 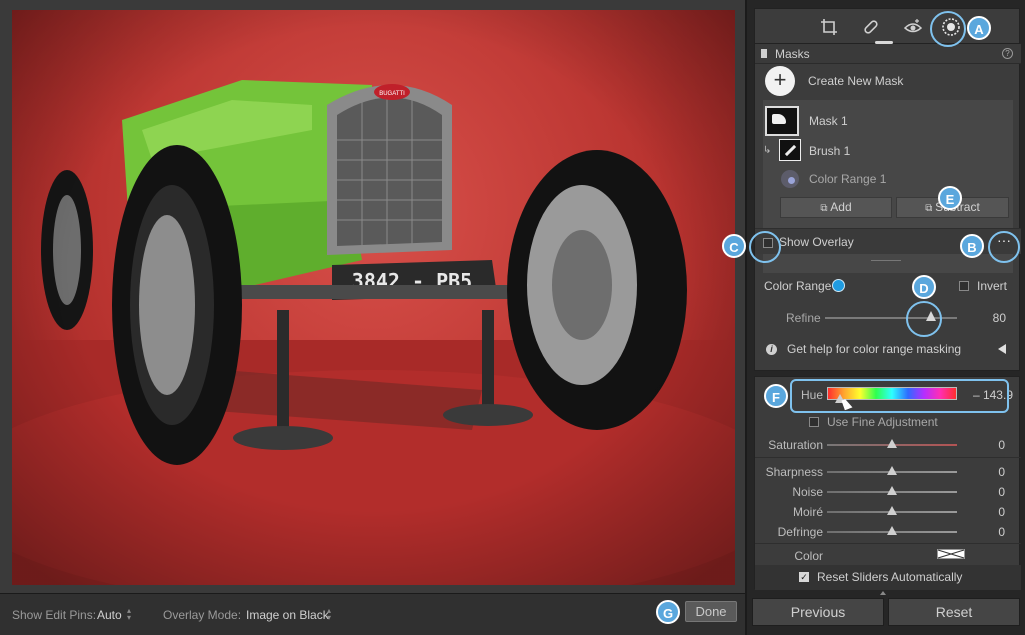 What do you see at coordinates (828, 121) in the screenshot?
I see `mask-1-label: Mask 1` at bounding box center [828, 121].